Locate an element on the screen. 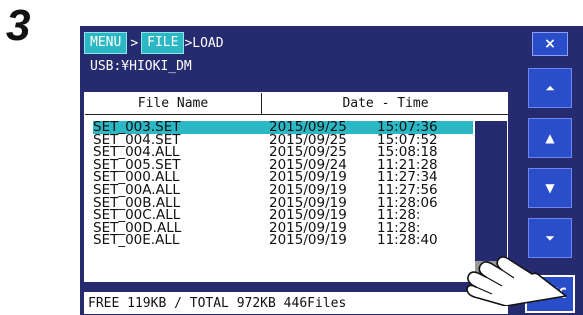  breadcrumb-load: >LOAD is located at coordinates (204, 43).